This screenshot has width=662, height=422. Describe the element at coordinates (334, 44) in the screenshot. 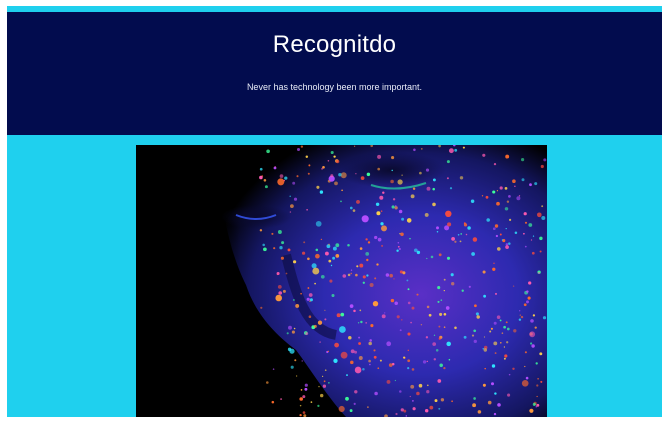

I see `site-title: Recognitdo` at that location.